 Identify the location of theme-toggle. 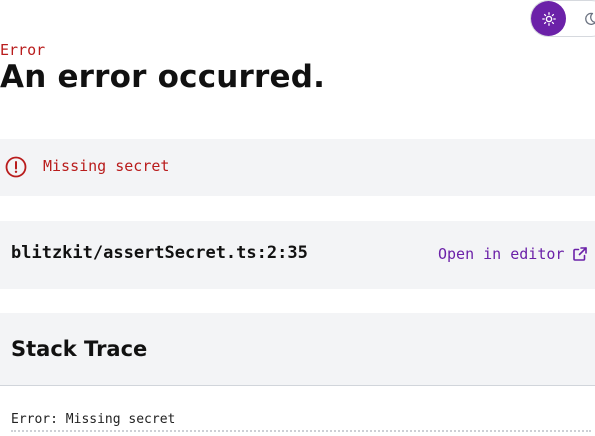
(562, 18).